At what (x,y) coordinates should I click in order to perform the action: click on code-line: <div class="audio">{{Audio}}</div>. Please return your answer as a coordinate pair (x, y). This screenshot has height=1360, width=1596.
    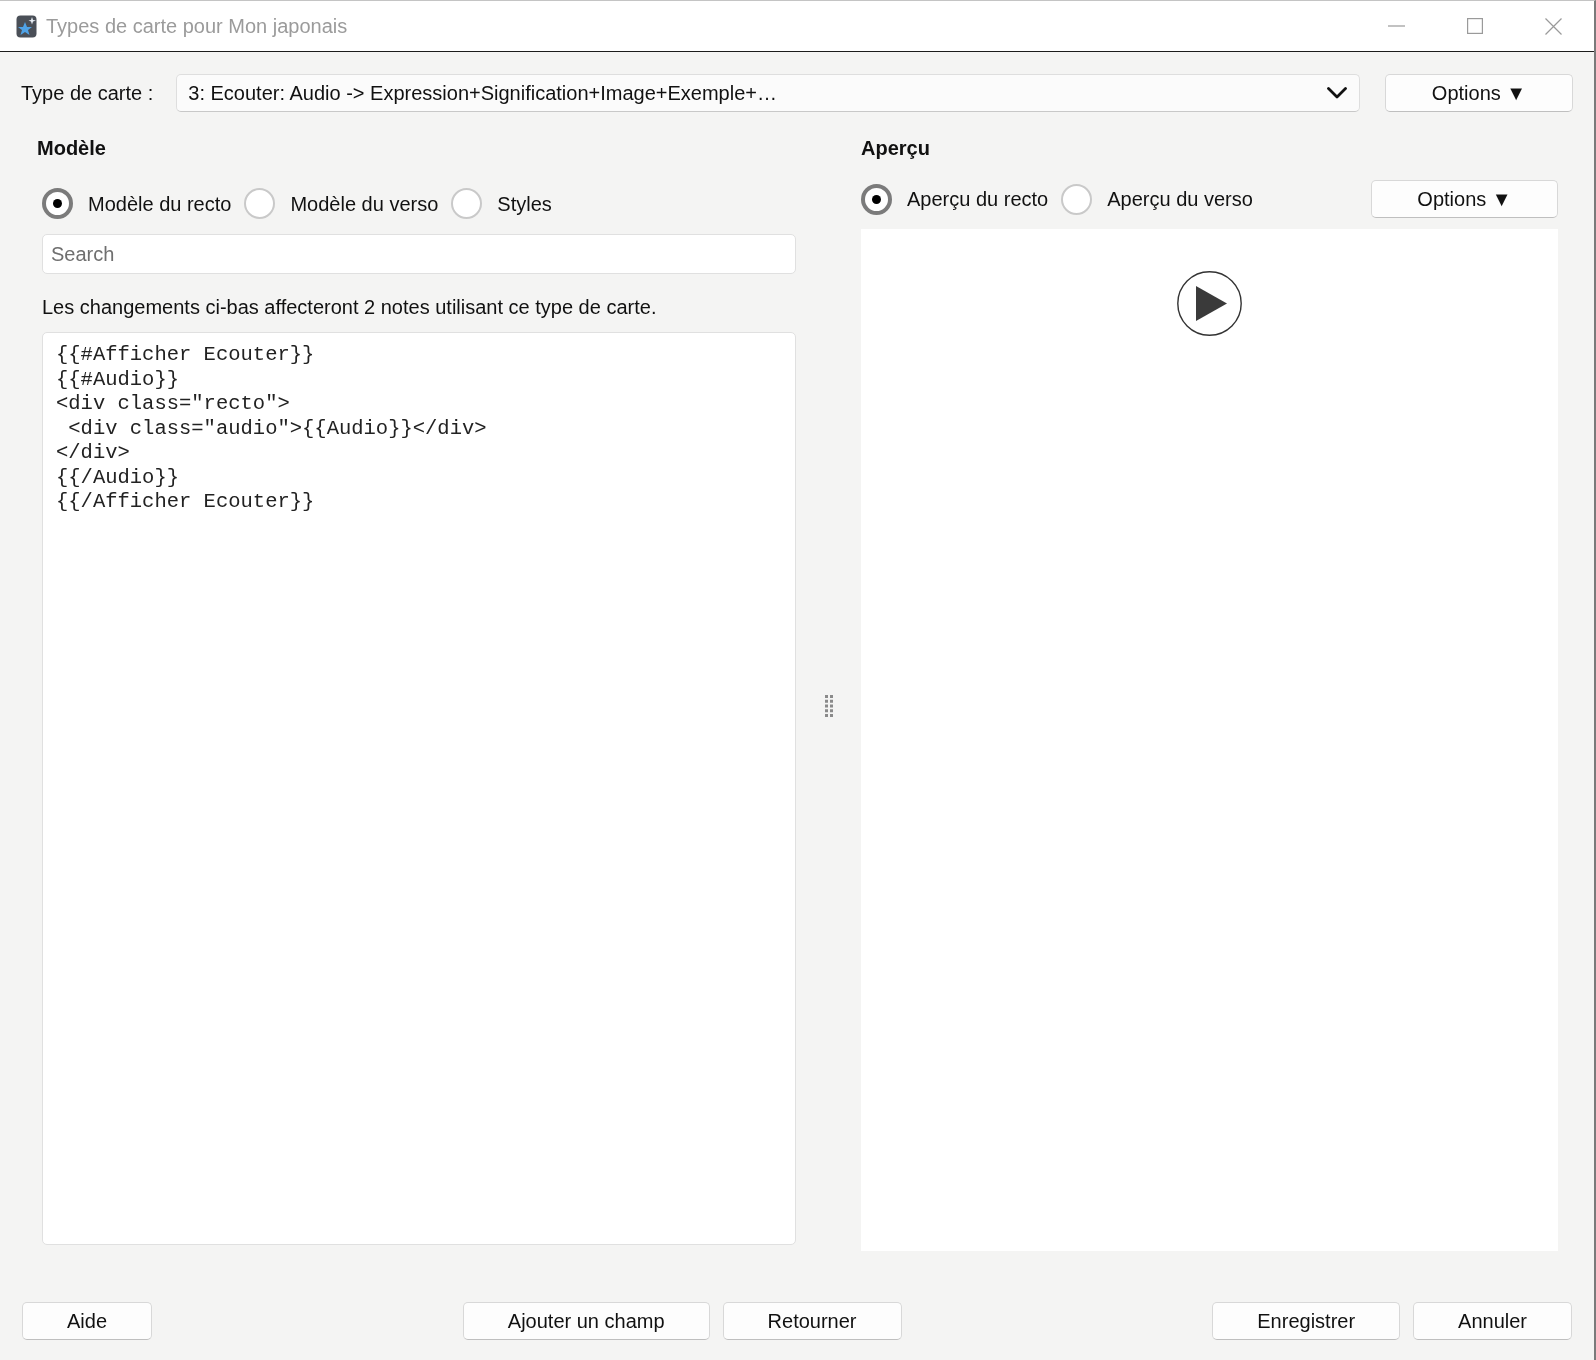
    Looking at the image, I should click on (277, 428).